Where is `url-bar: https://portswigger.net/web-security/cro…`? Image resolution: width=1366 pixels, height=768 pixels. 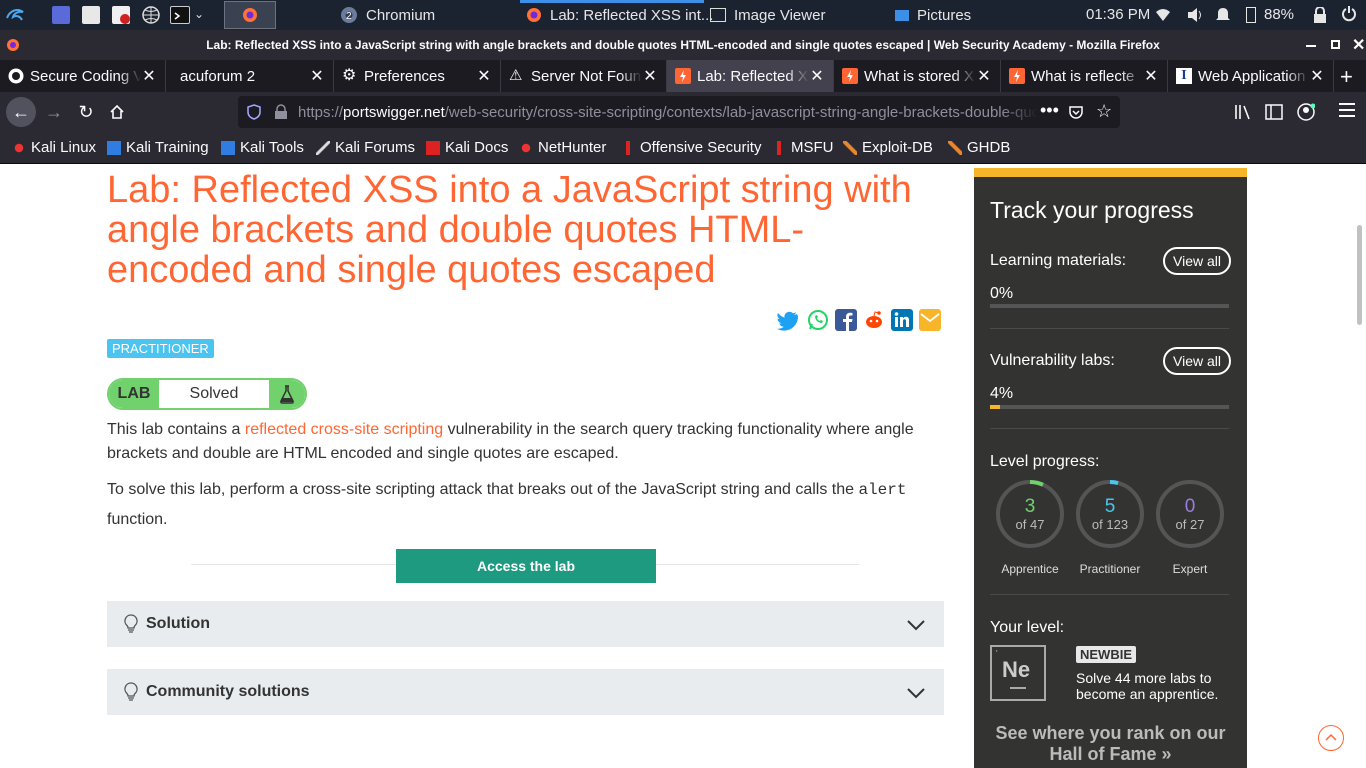 url-bar: https://portswigger.net/web-security/cro… is located at coordinates (679, 112).